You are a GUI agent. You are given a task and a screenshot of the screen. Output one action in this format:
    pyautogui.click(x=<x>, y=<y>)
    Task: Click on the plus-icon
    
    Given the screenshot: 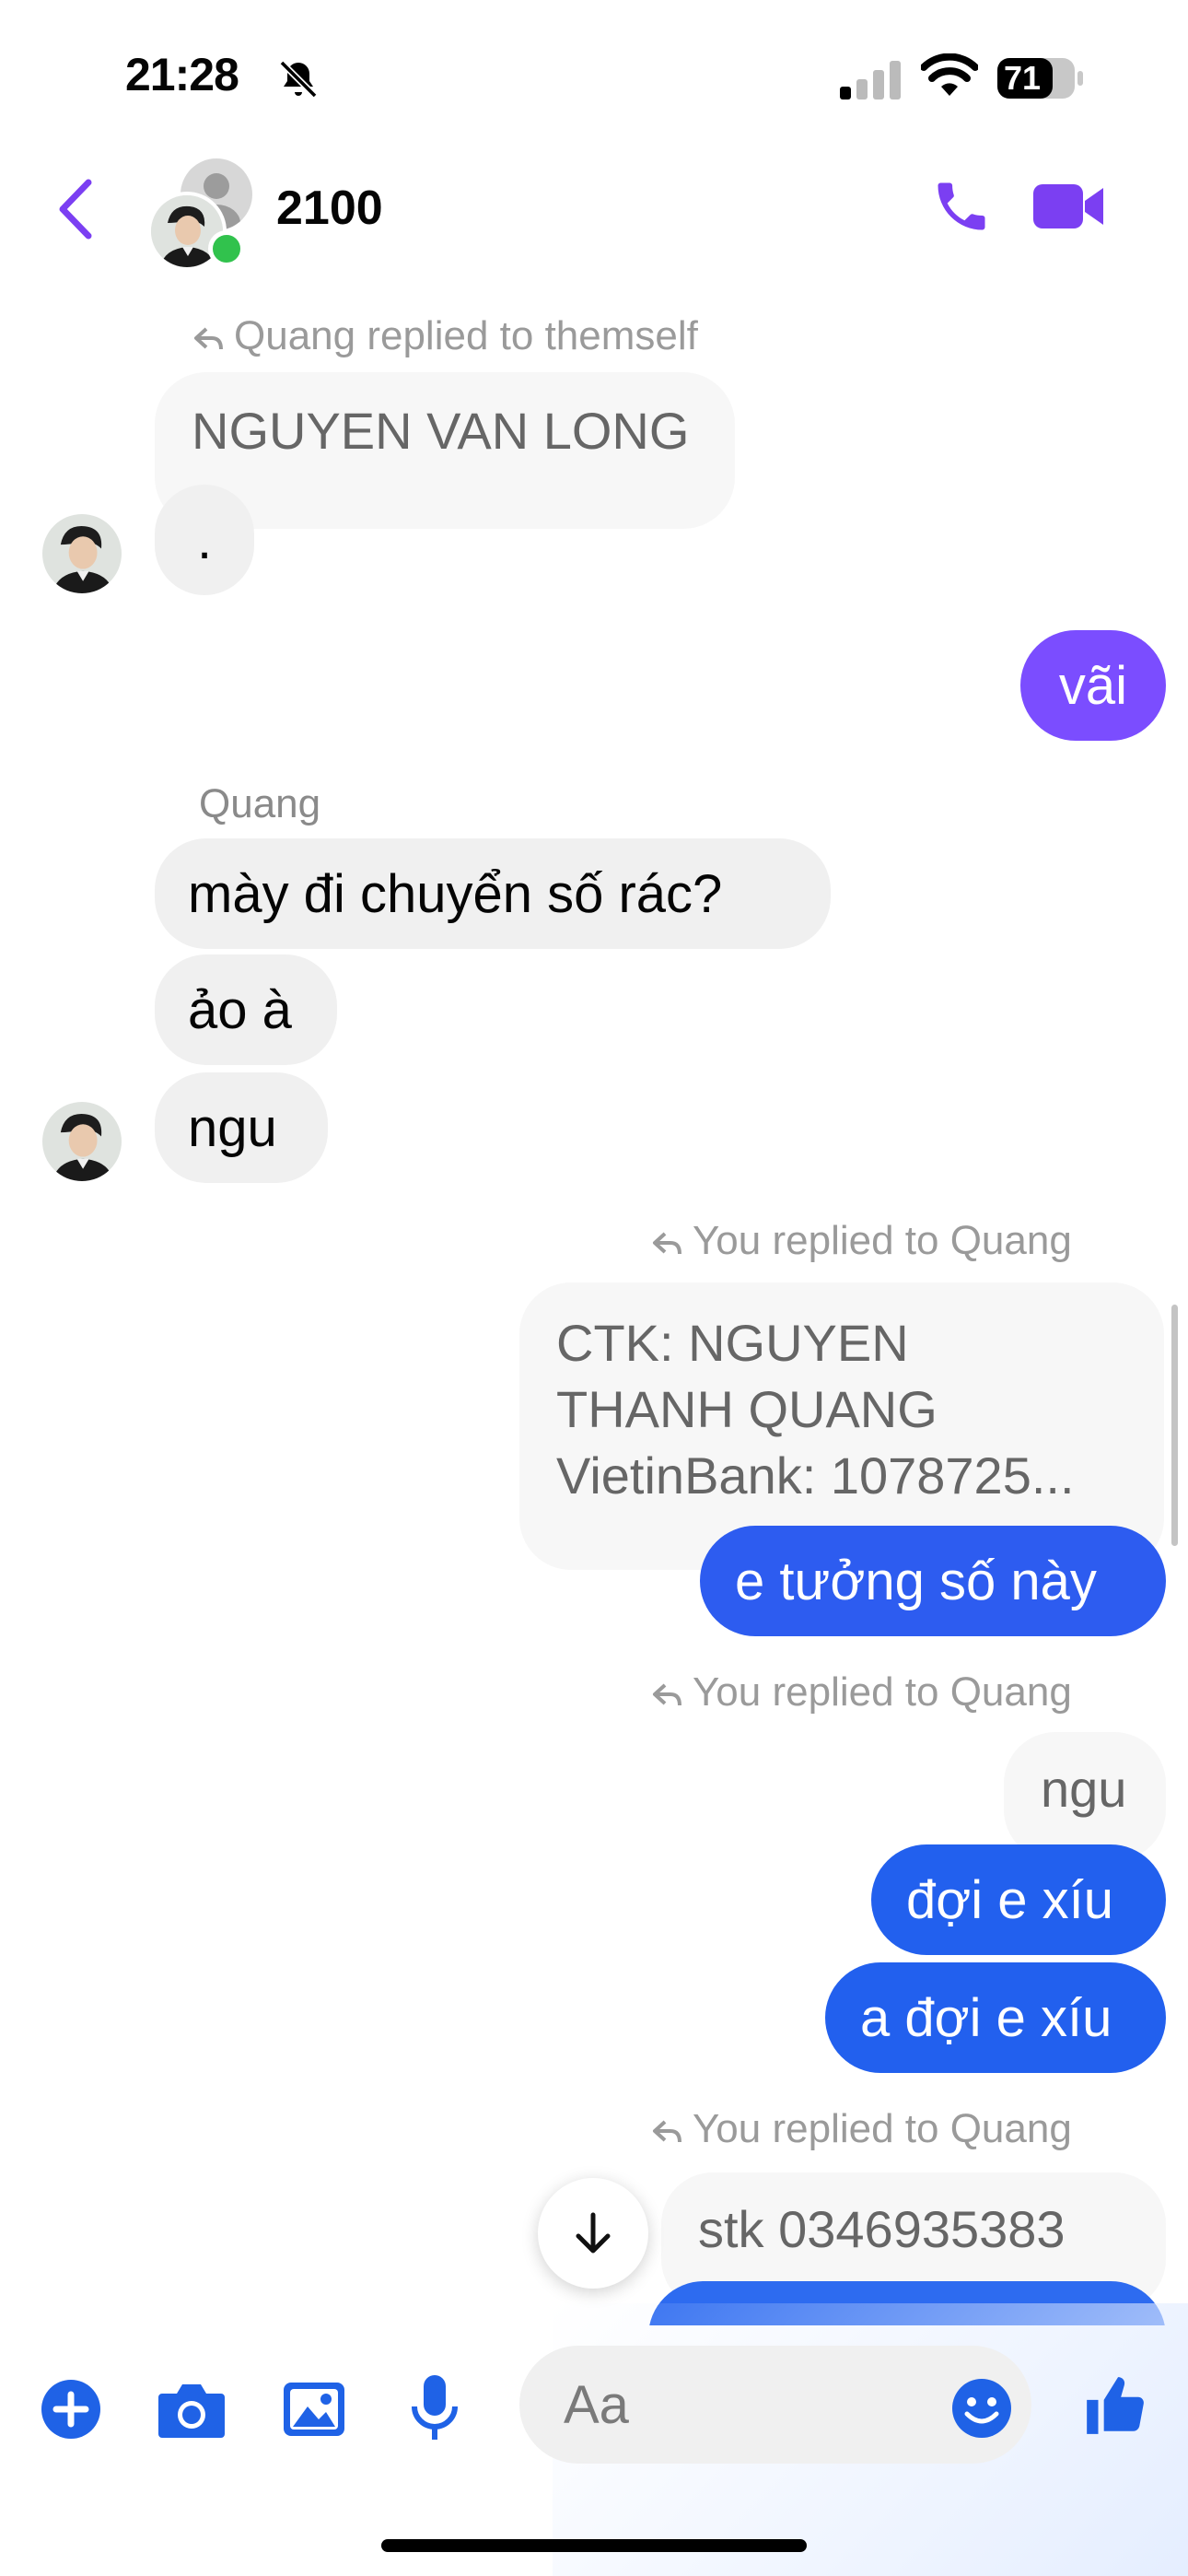 What is the action you would take?
    pyautogui.click(x=70, y=2409)
    